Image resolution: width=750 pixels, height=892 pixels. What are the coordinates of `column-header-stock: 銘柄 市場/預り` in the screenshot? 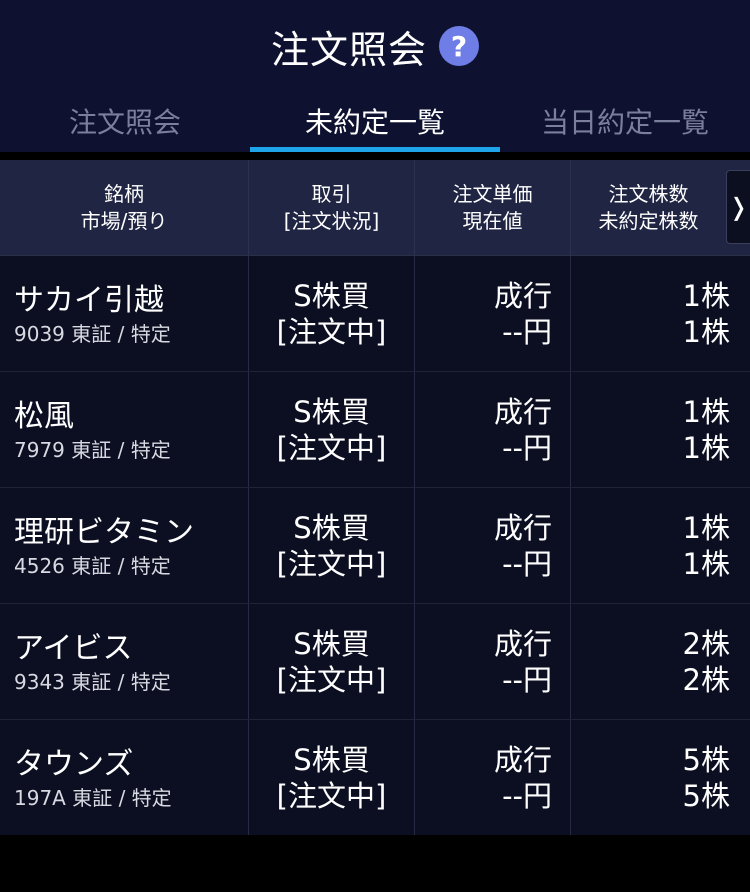 It's located at (124, 207).